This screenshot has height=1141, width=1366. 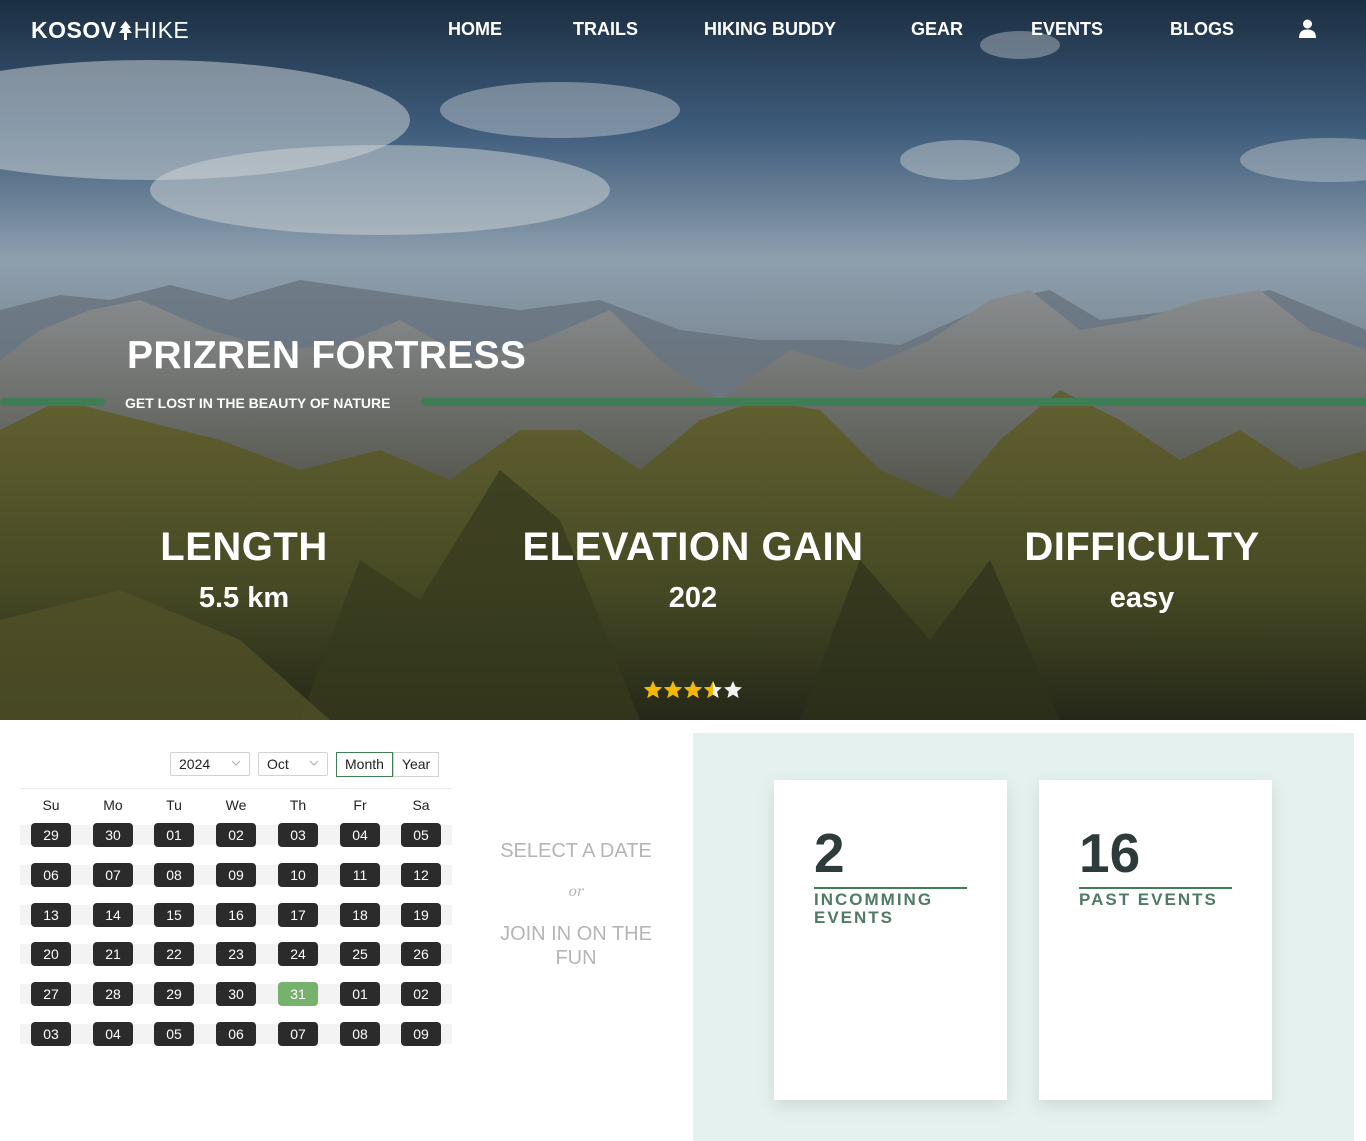 What do you see at coordinates (475, 29) in the screenshot?
I see `nav-home: HOME` at bounding box center [475, 29].